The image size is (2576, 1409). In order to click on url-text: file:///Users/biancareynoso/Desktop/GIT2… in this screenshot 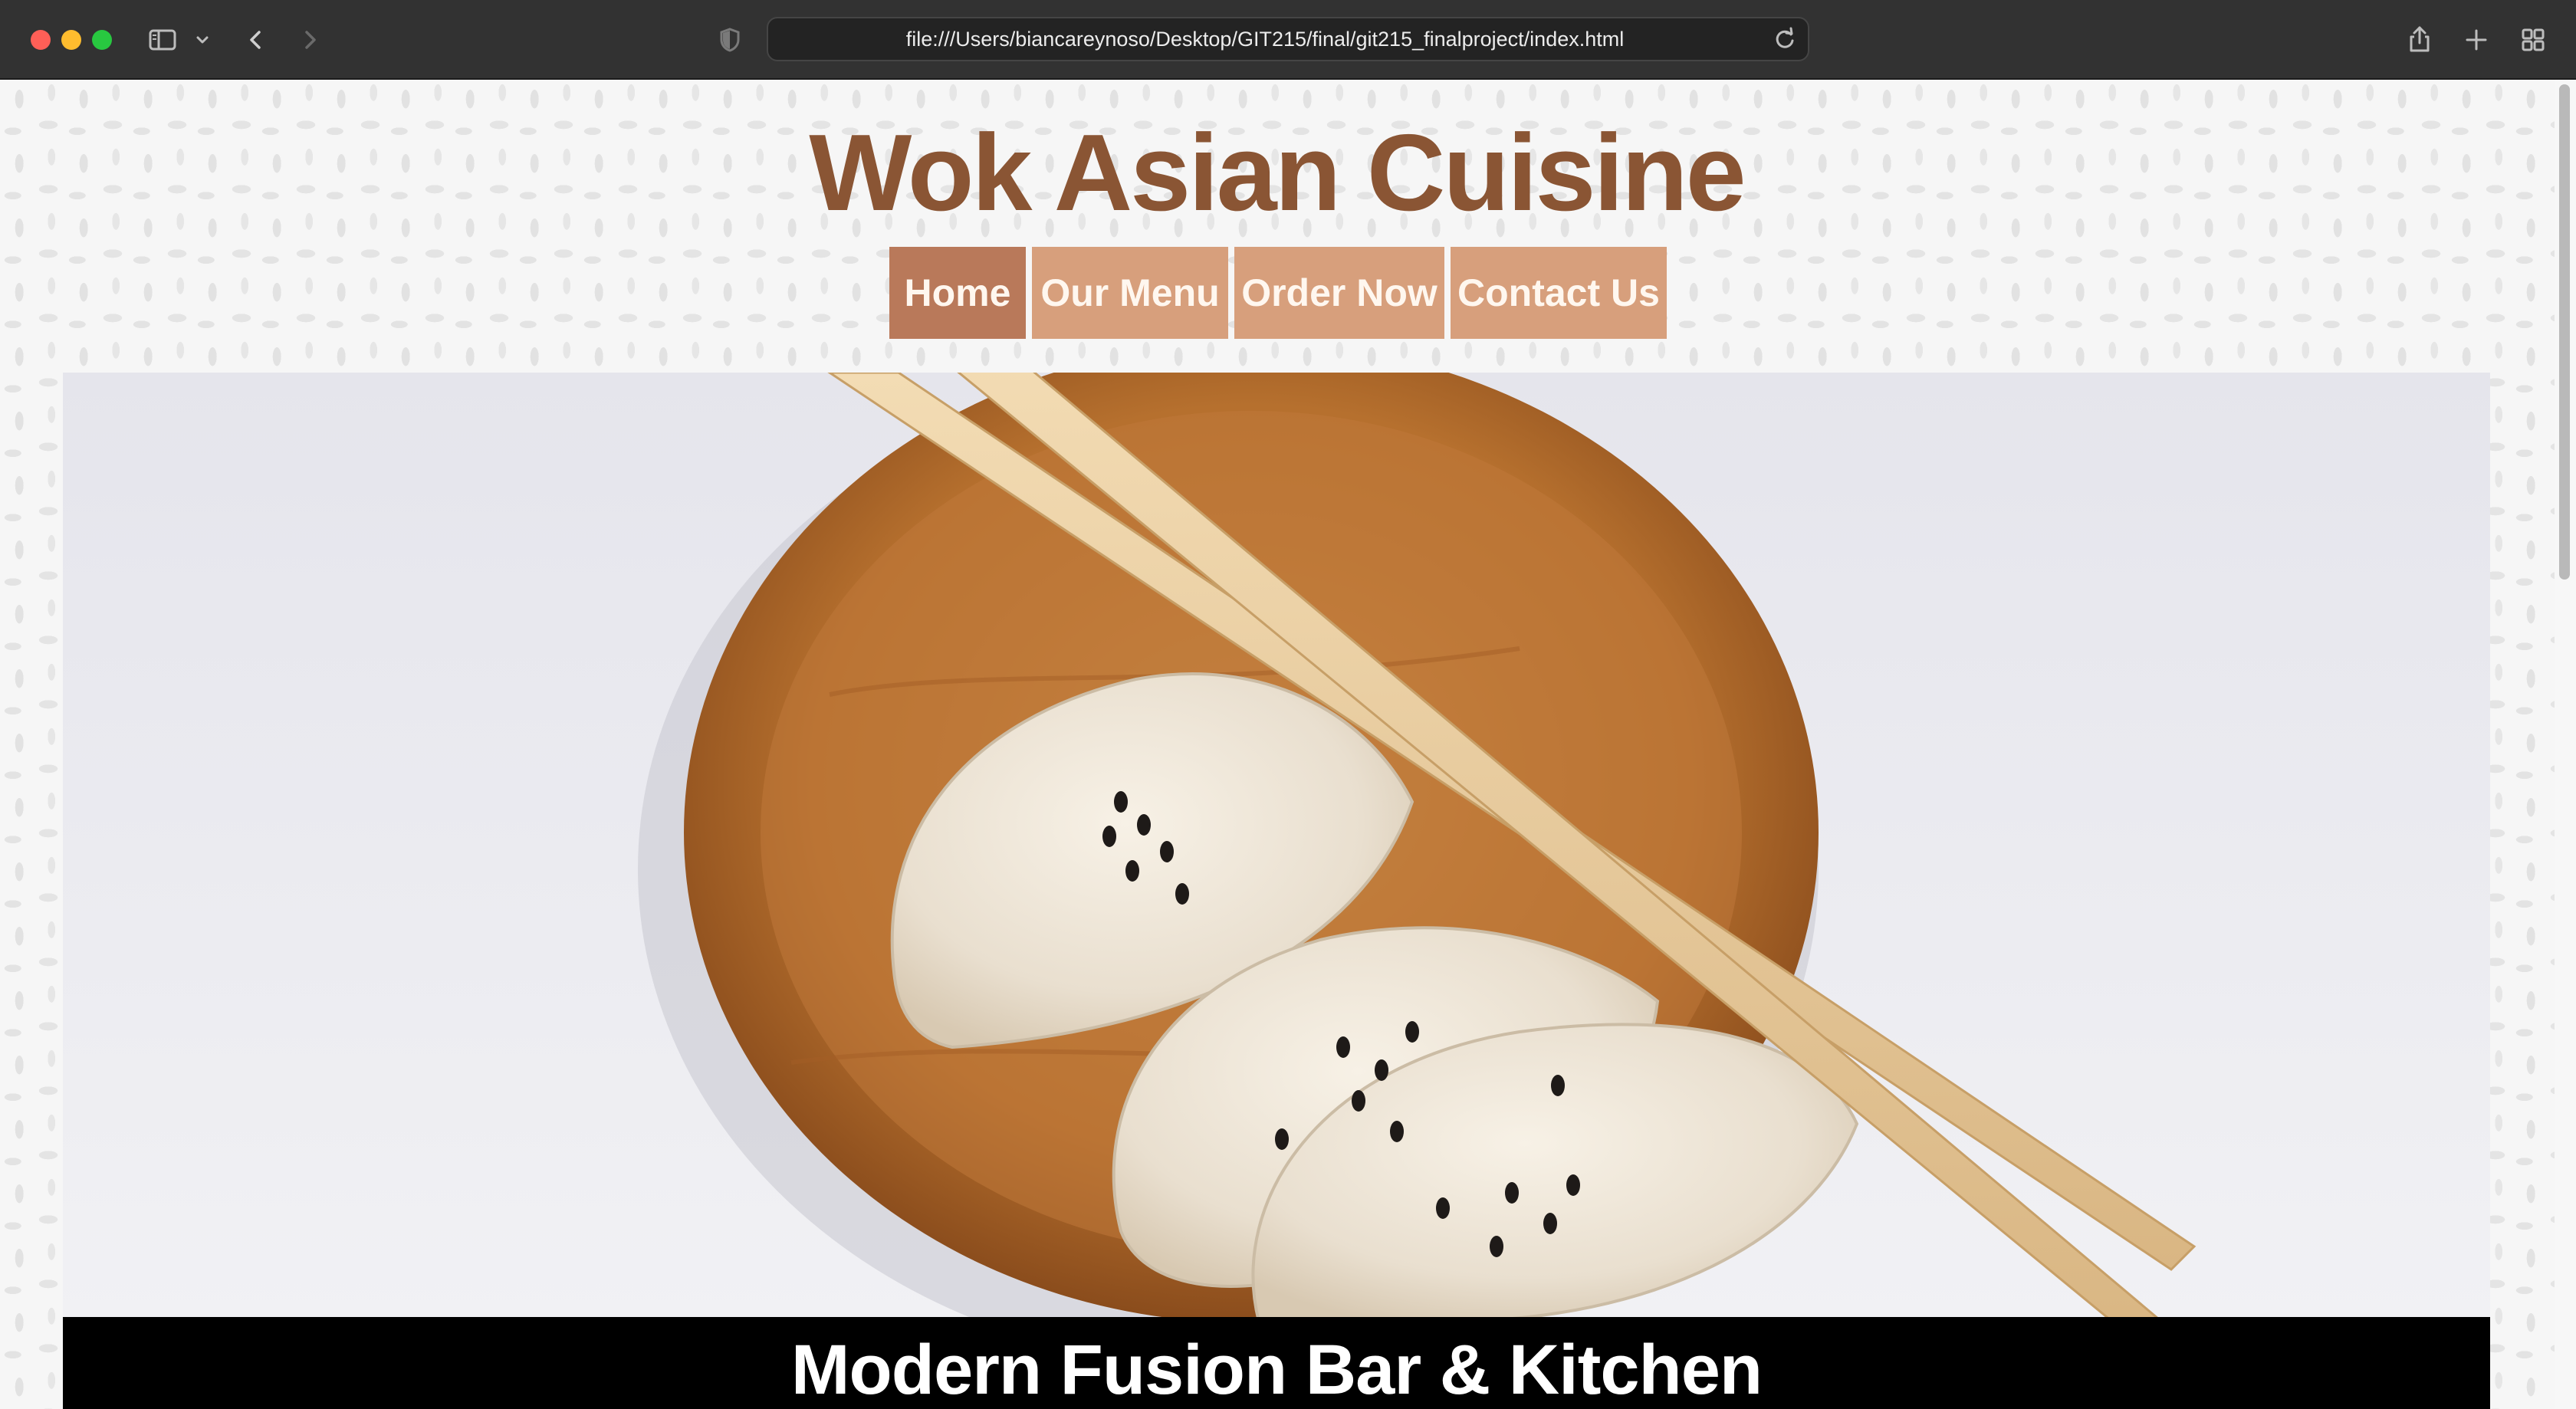, I will do `click(1265, 39)`.